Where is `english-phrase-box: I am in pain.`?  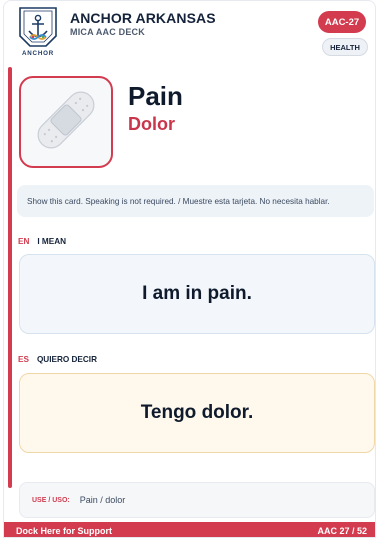 english-phrase-box: I am in pain. is located at coordinates (197, 294).